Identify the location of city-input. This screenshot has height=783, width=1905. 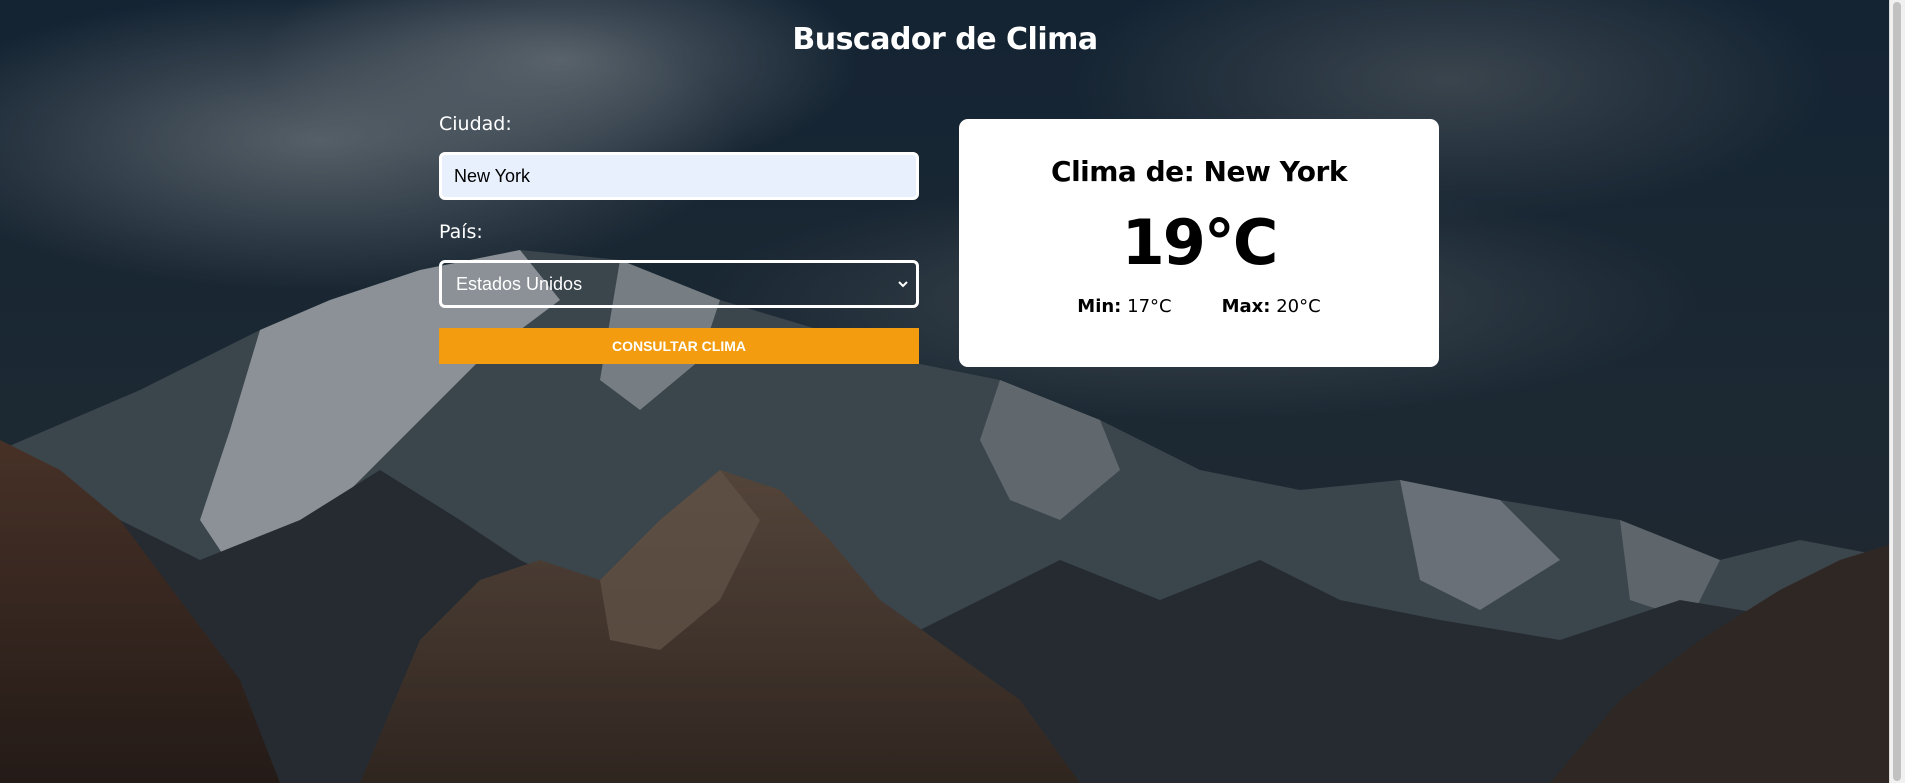
(679, 176).